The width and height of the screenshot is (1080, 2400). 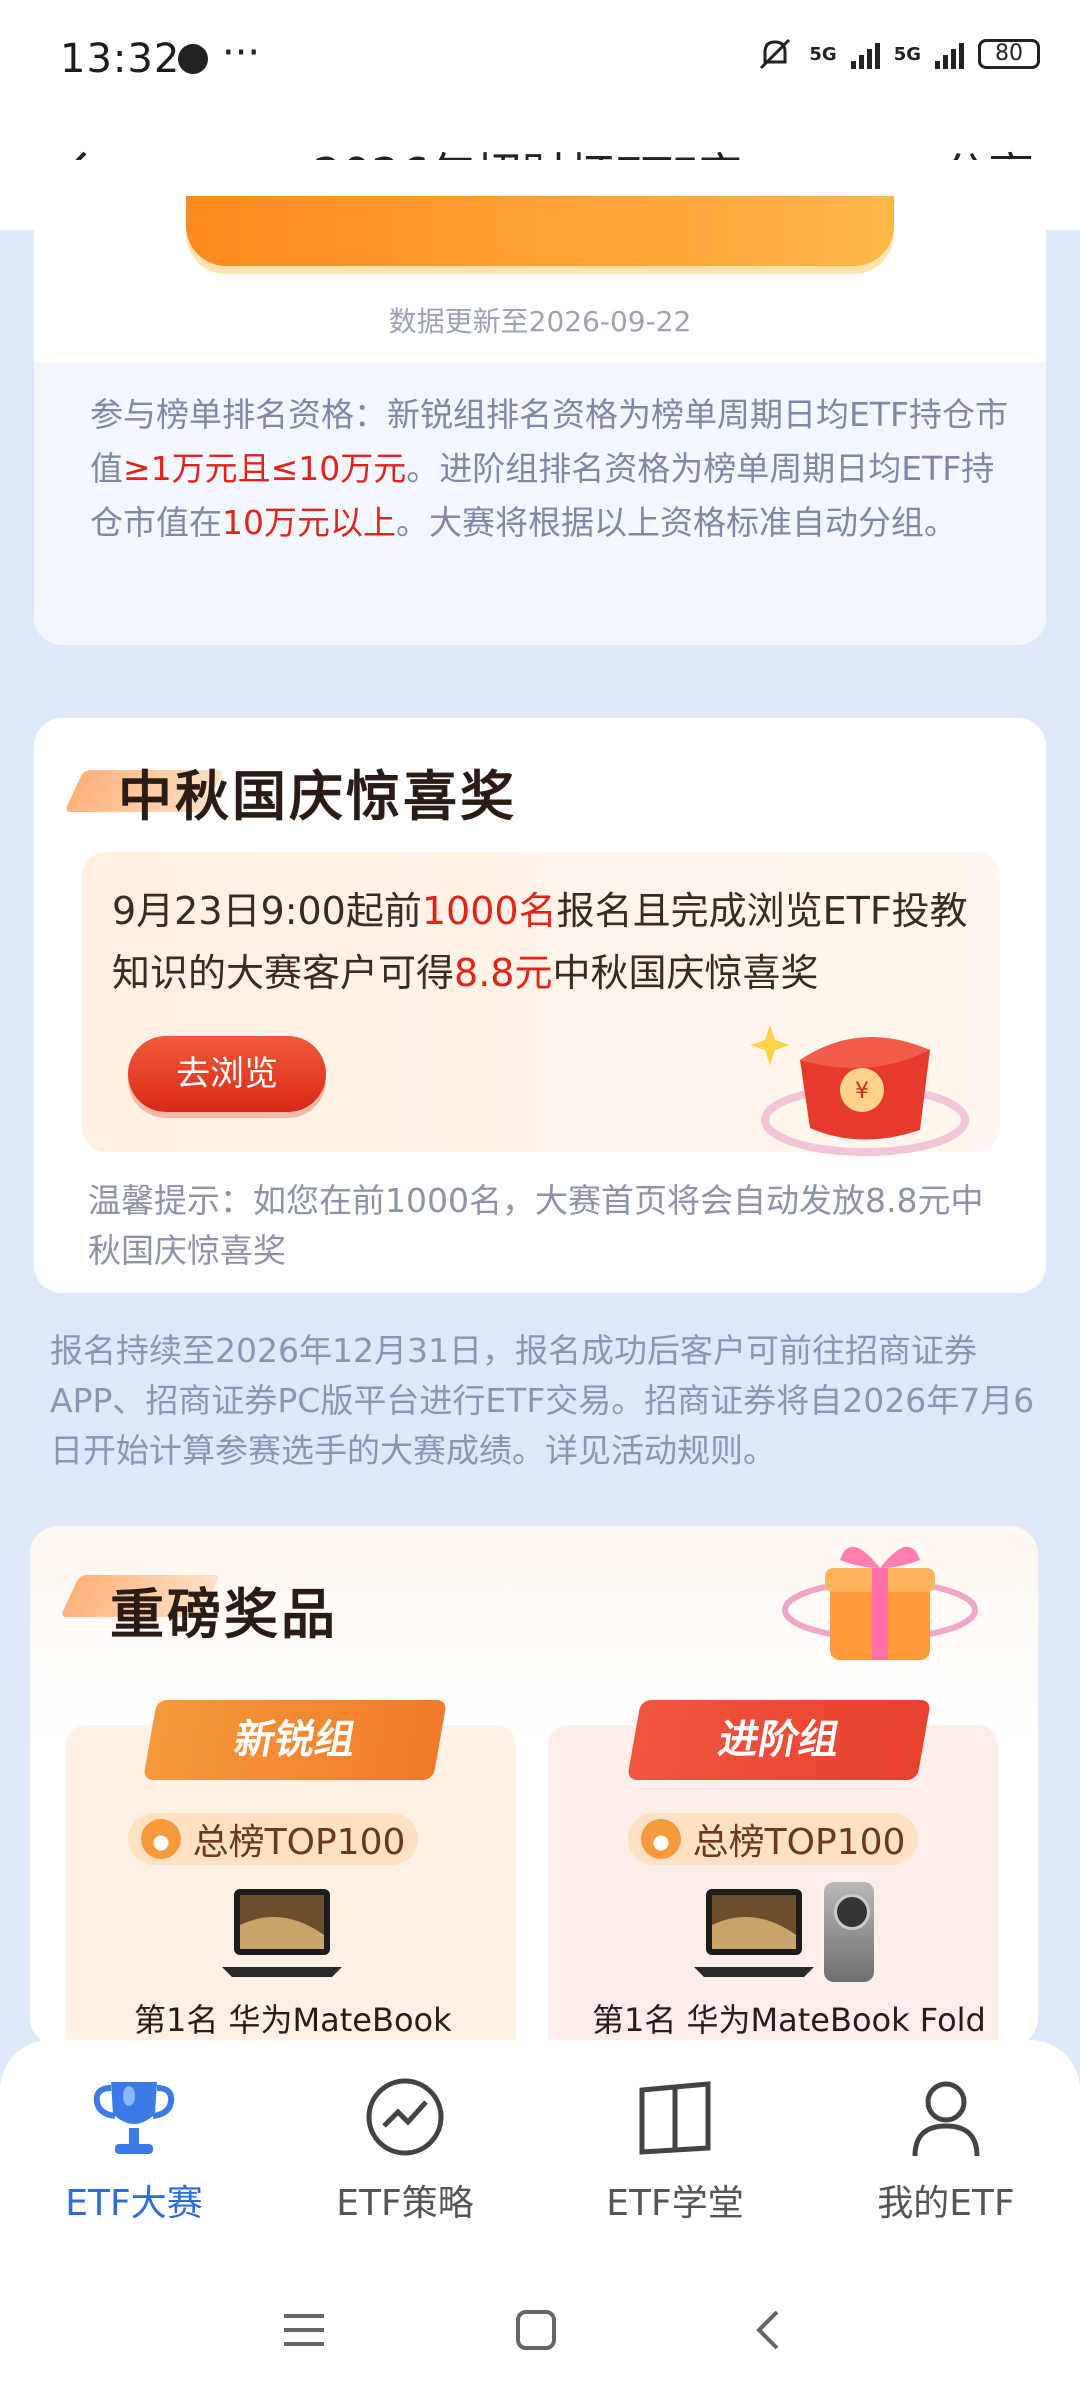 I want to click on group-tag-rookie: 新锐组, so click(x=295, y=1740).